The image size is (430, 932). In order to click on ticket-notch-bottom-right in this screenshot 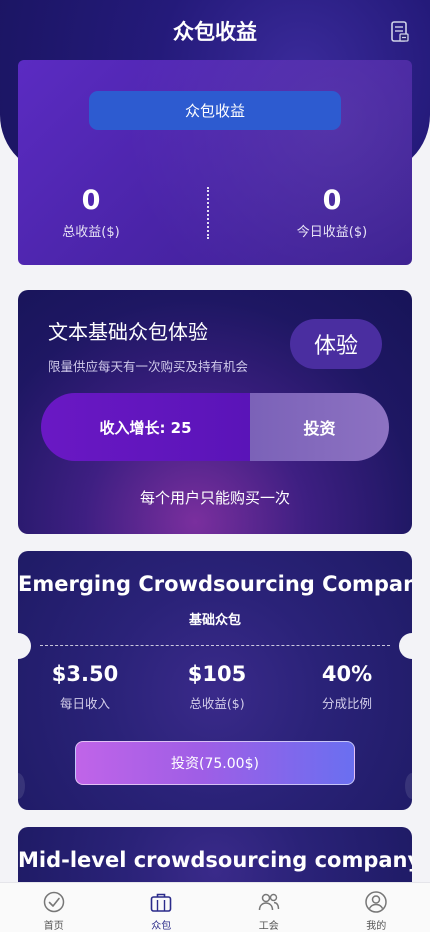, I will do `click(408, 786)`.